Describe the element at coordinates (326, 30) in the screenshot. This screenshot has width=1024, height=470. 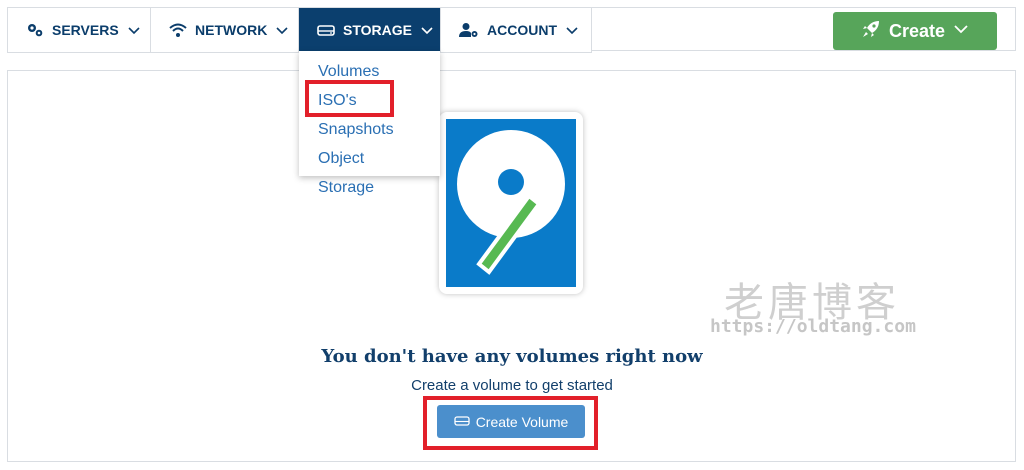
I see `drive-icon` at that location.